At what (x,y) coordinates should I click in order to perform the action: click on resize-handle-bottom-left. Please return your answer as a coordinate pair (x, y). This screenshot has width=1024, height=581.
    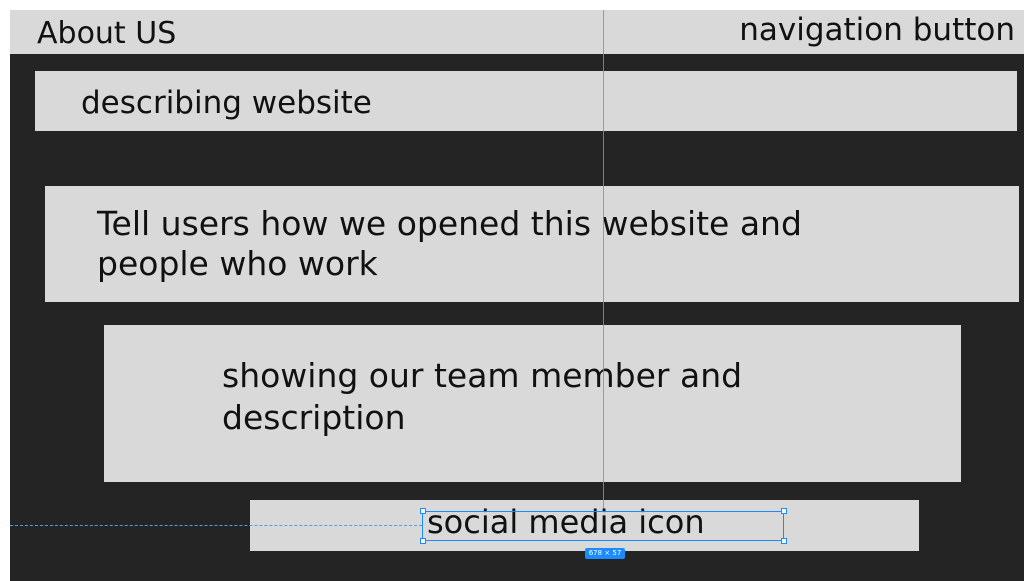
    Looking at the image, I should click on (423, 541).